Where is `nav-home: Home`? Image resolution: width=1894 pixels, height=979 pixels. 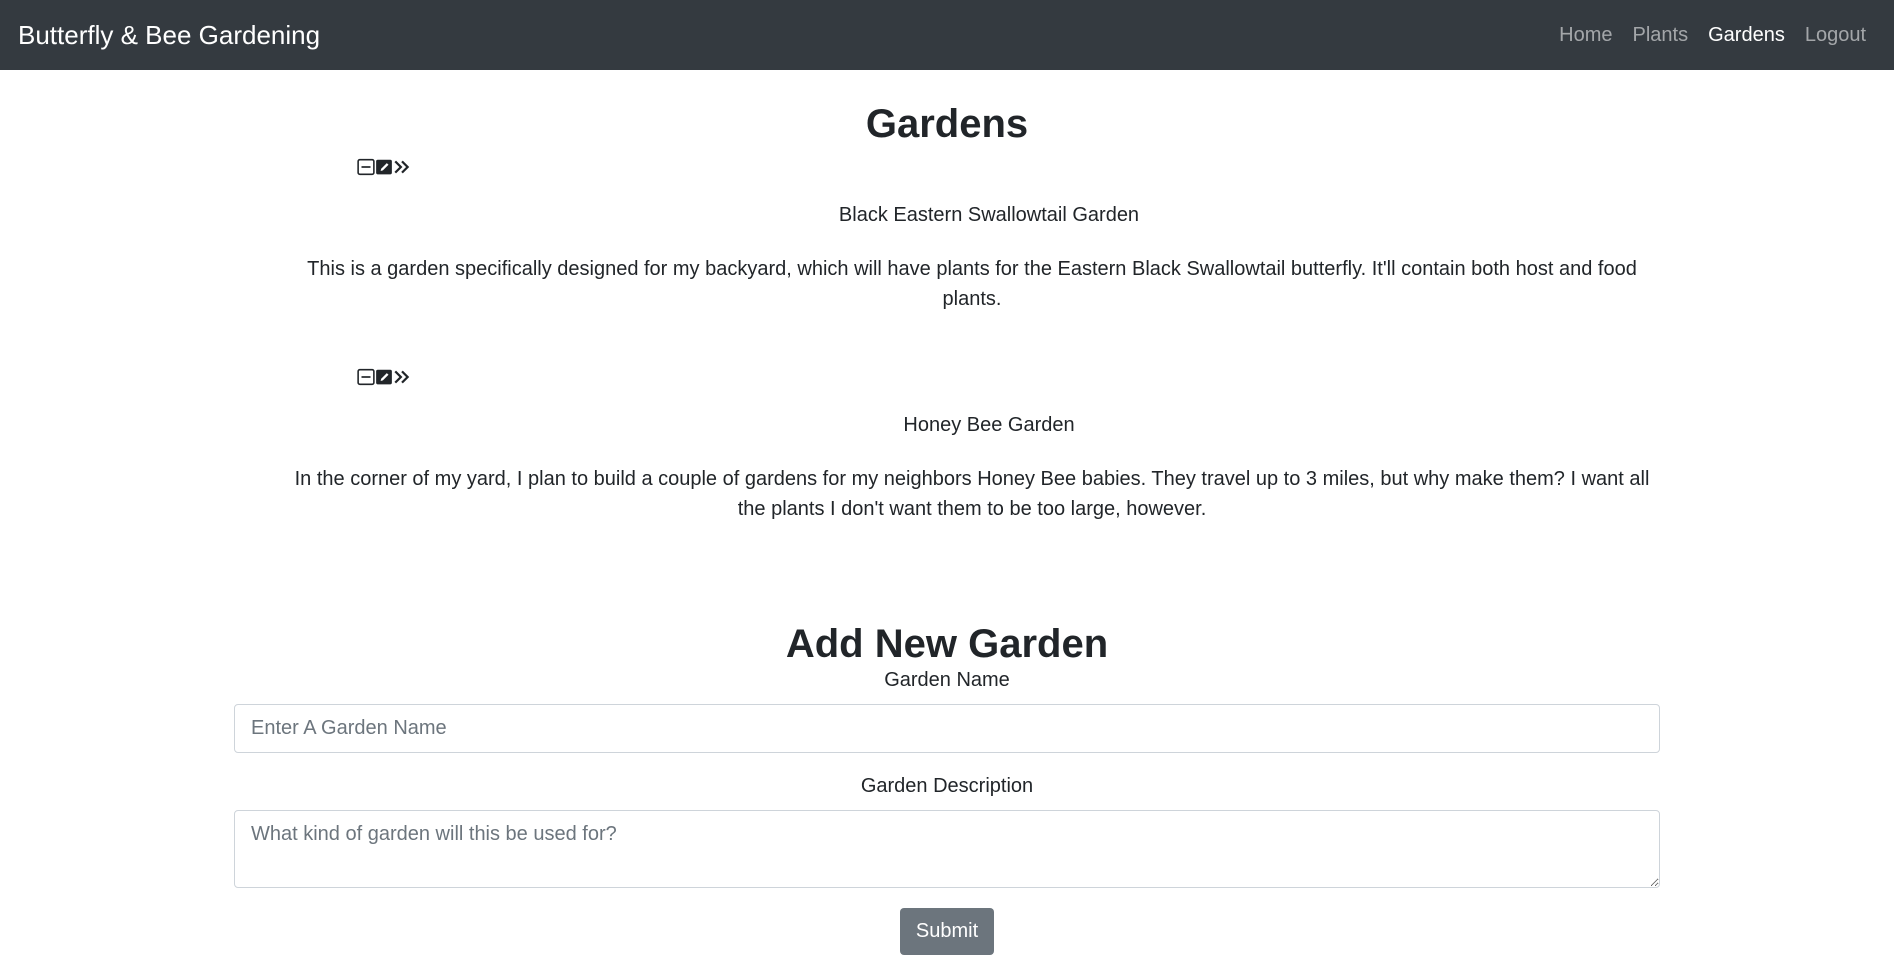 nav-home: Home is located at coordinates (1585, 35).